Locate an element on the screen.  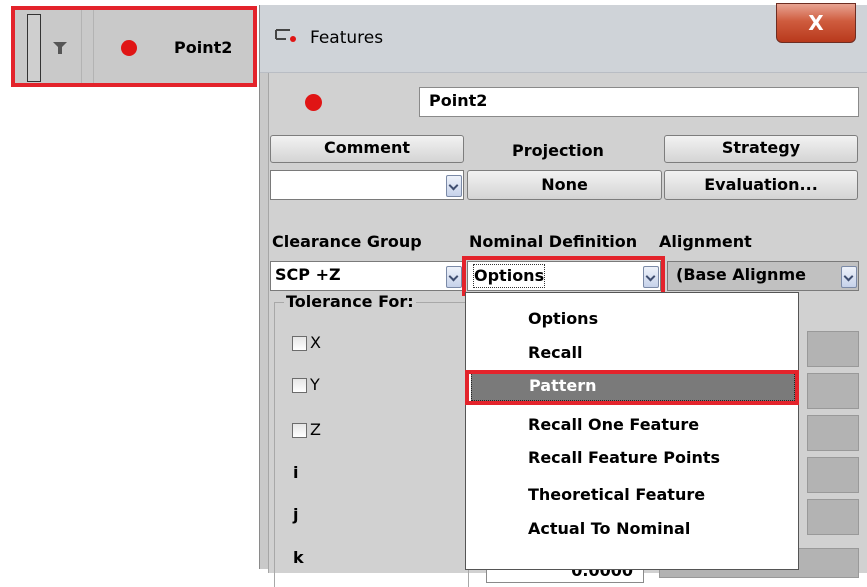
tree-feature-label: Point2 is located at coordinates (203, 47).